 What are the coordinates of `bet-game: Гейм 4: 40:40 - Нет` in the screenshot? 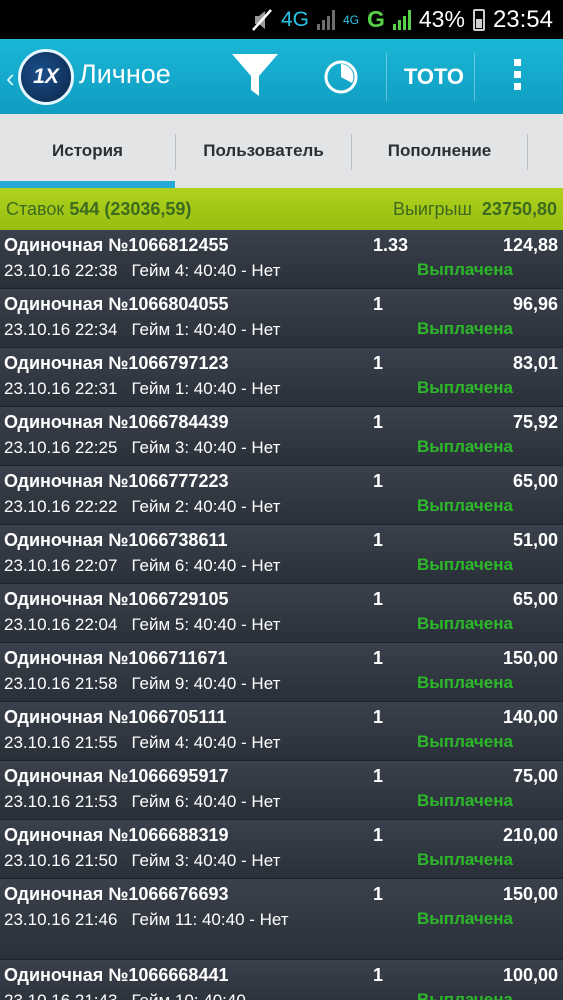 It's located at (206, 270).